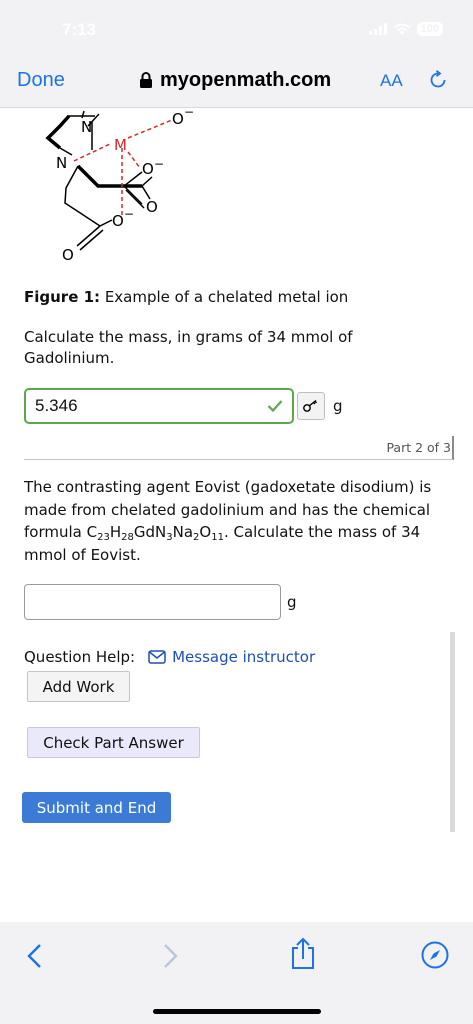 Image resolution: width=473 pixels, height=1024 pixels. I want to click on lock-icon, so click(146, 80).